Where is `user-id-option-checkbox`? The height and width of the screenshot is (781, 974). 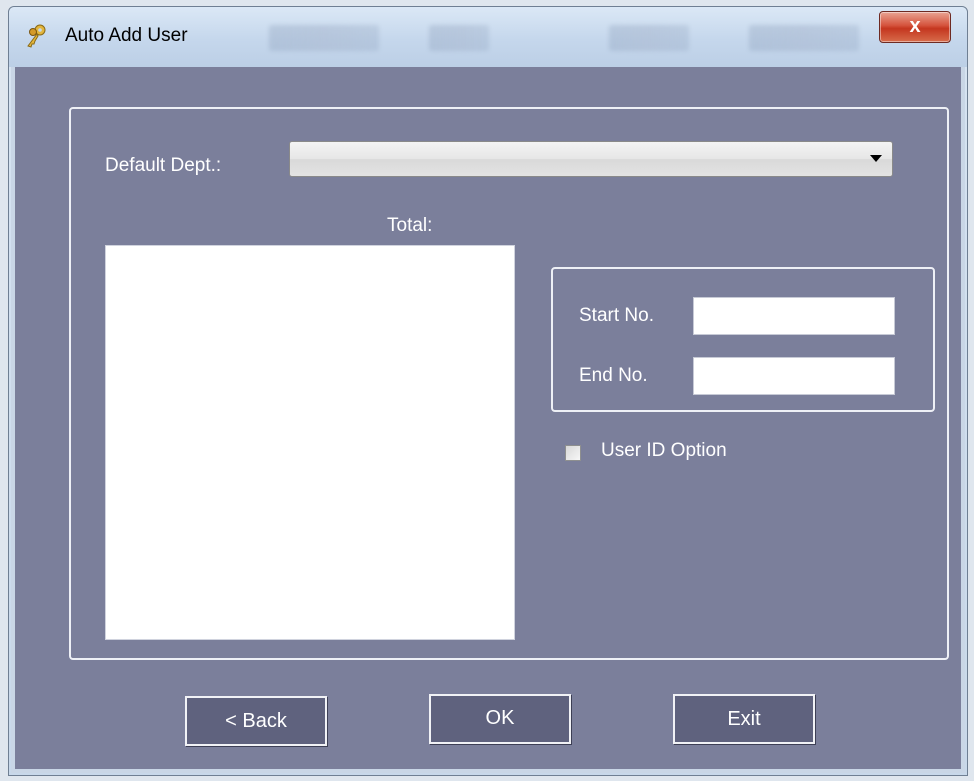 user-id-option-checkbox is located at coordinates (573, 453).